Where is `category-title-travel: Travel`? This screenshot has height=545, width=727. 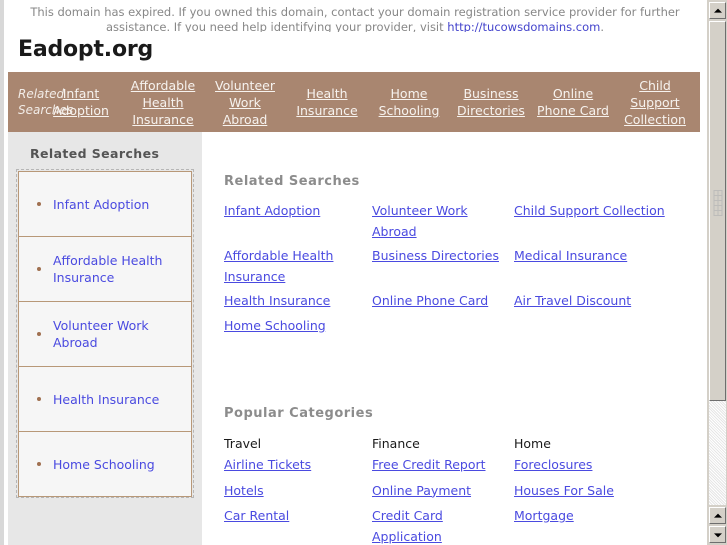 category-title-travel: Travel is located at coordinates (243, 443).